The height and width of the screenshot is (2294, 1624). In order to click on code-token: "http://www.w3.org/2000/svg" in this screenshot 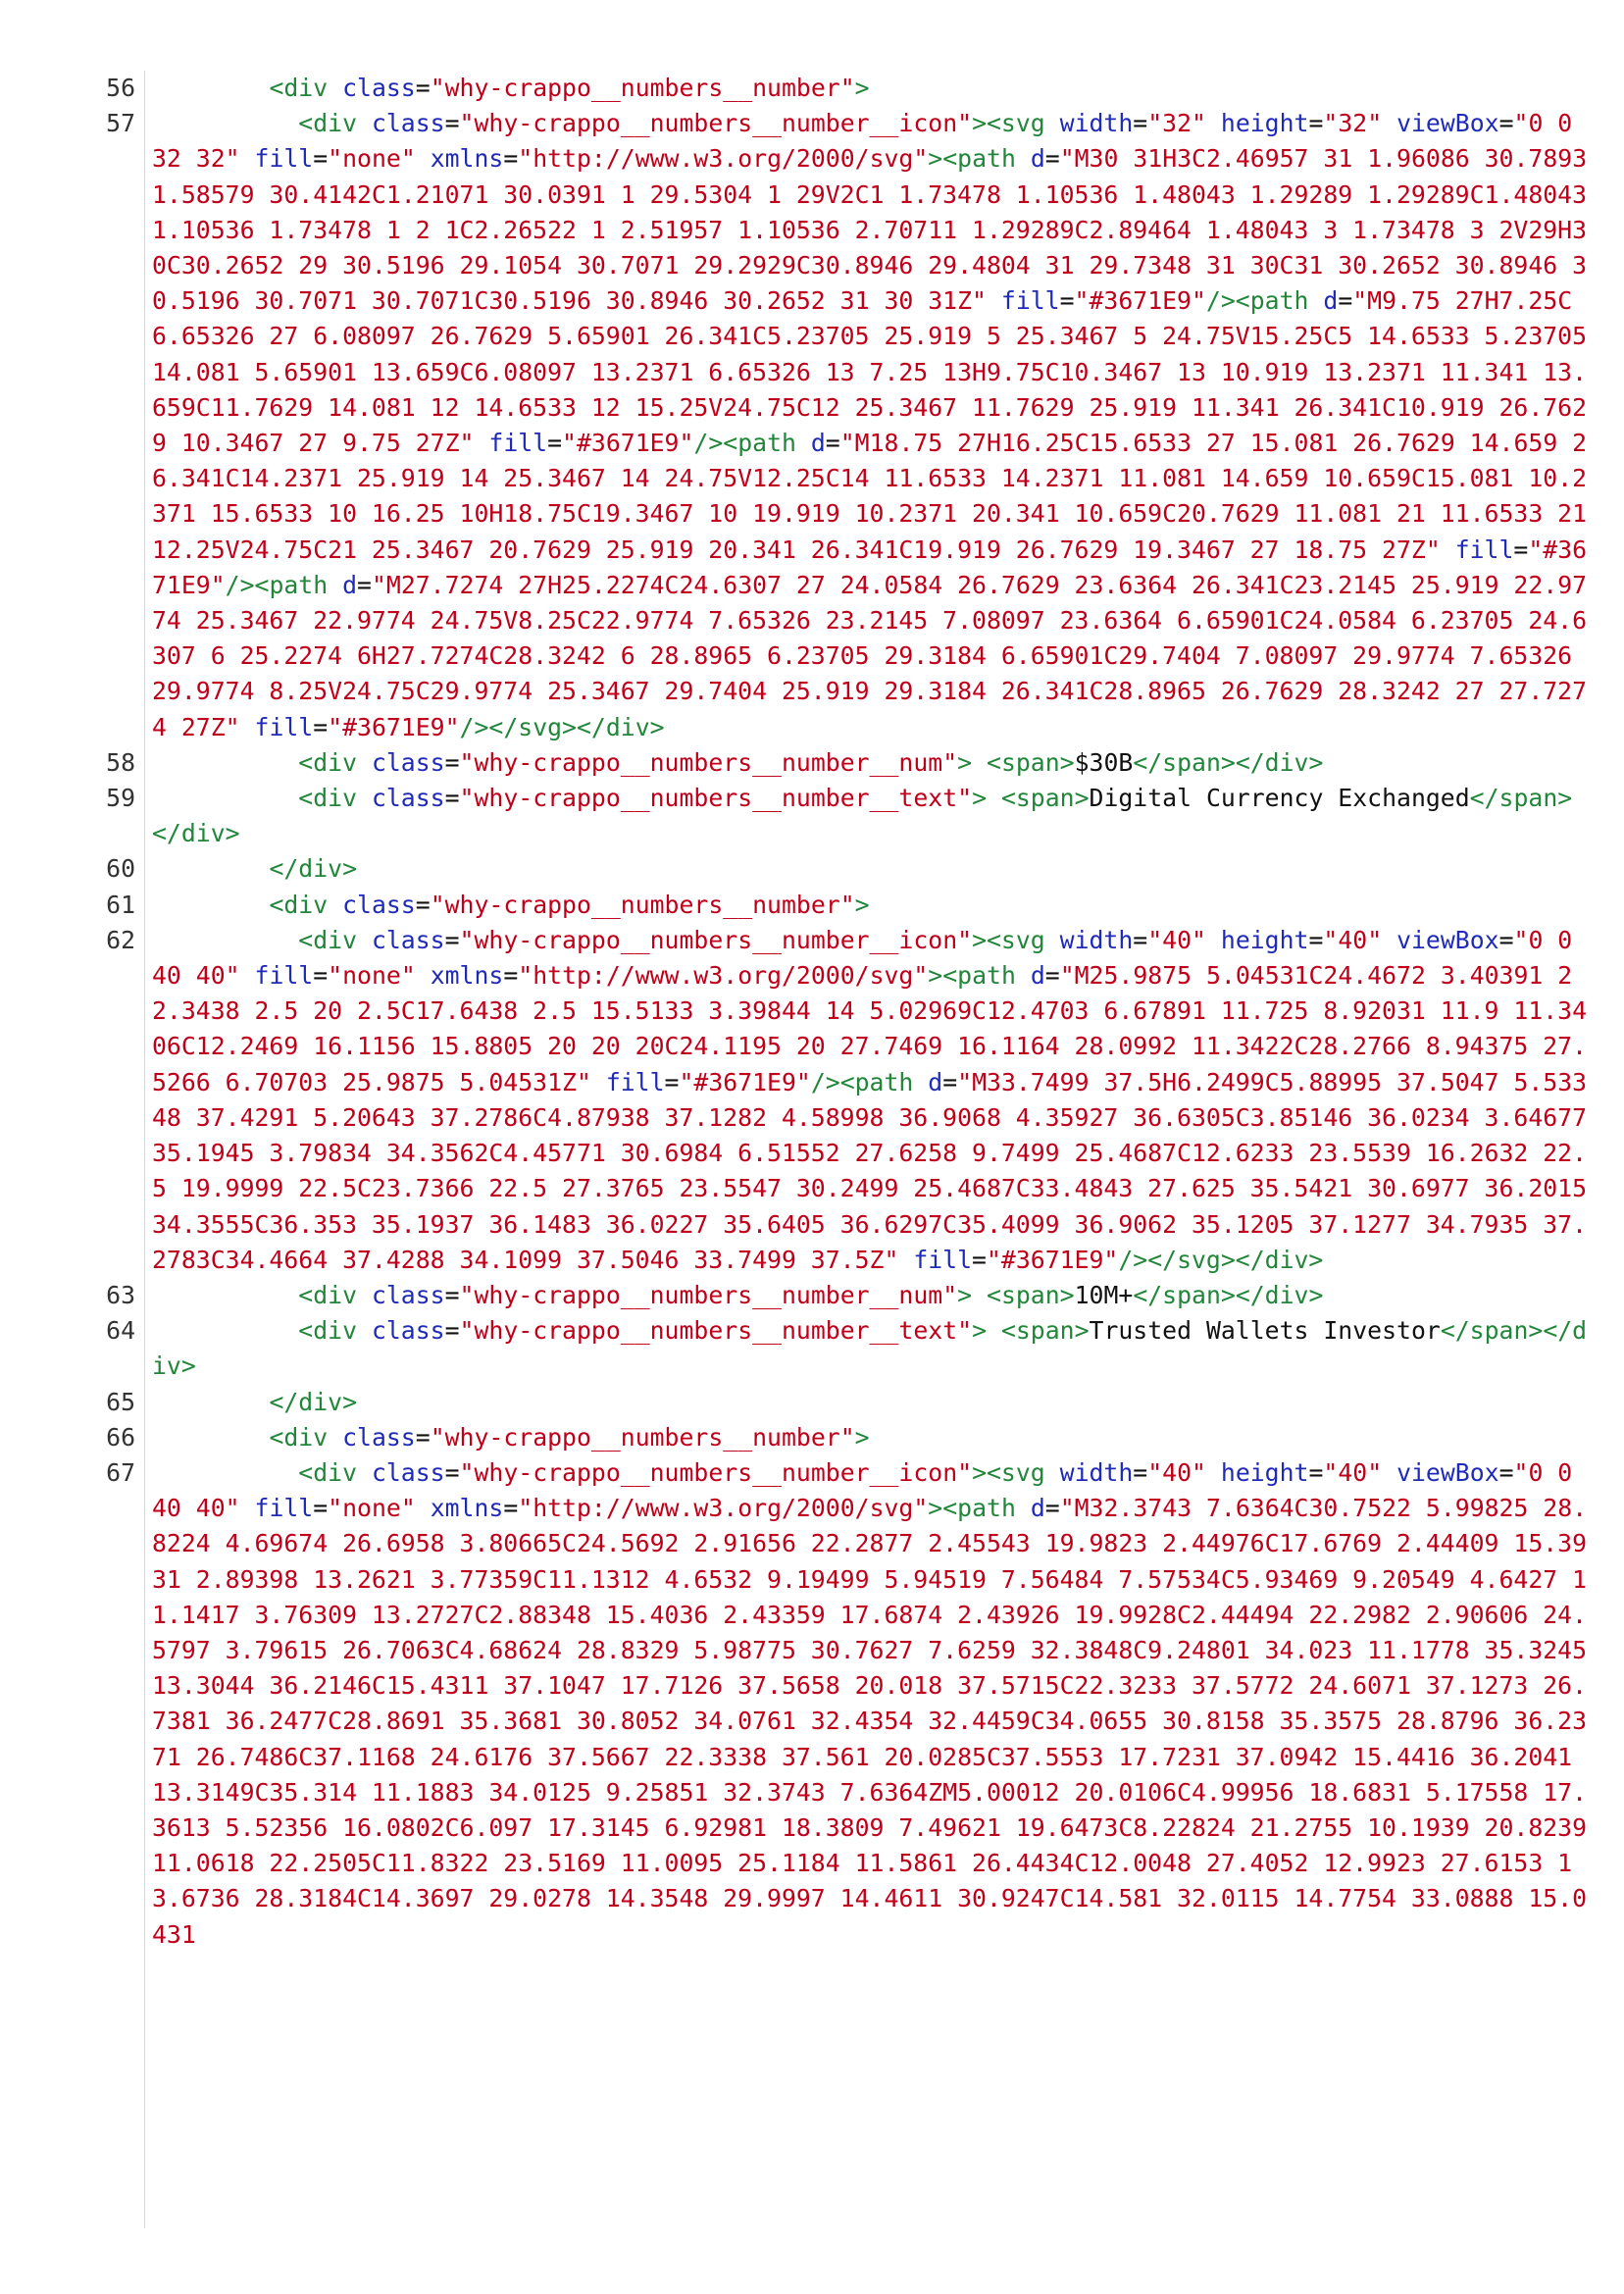, I will do `click(723, 159)`.